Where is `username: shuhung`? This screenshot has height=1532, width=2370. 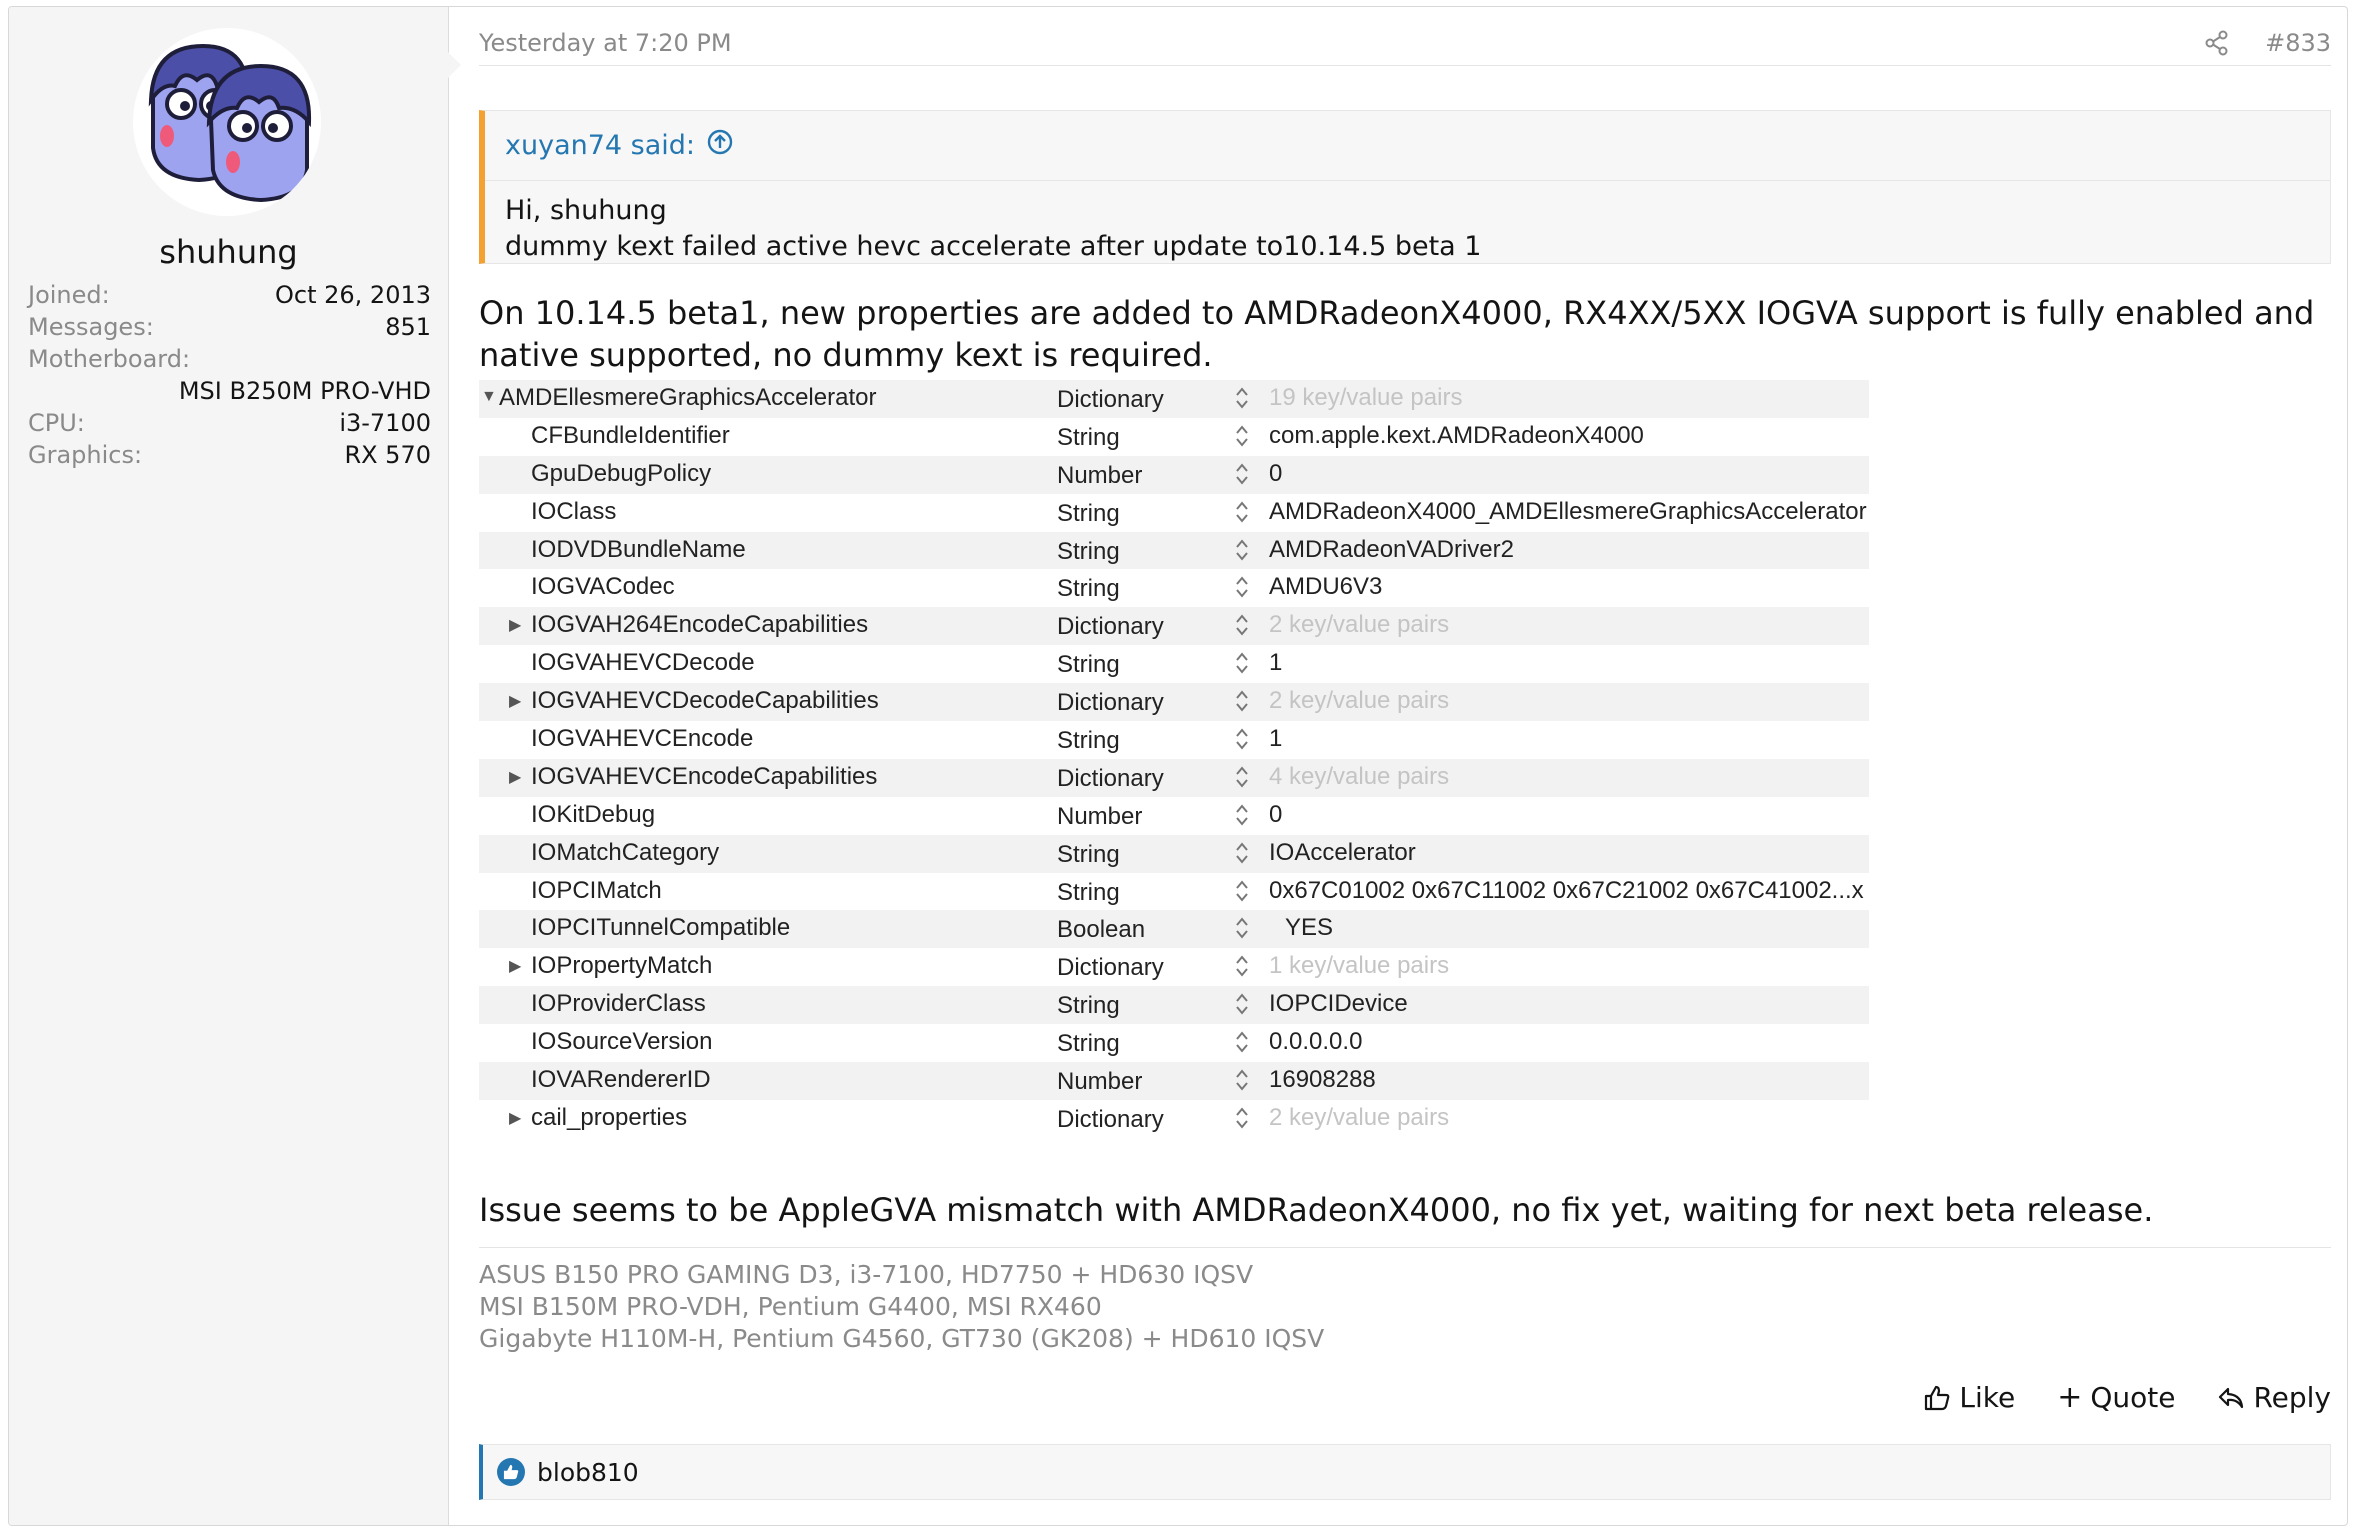 username: shuhung is located at coordinates (228, 252).